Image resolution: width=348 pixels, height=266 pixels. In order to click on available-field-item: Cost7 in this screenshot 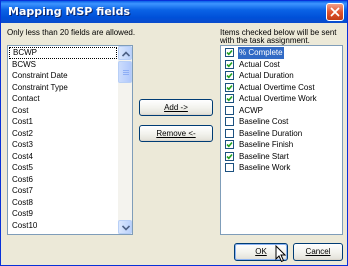, I will do `click(63, 191)`.